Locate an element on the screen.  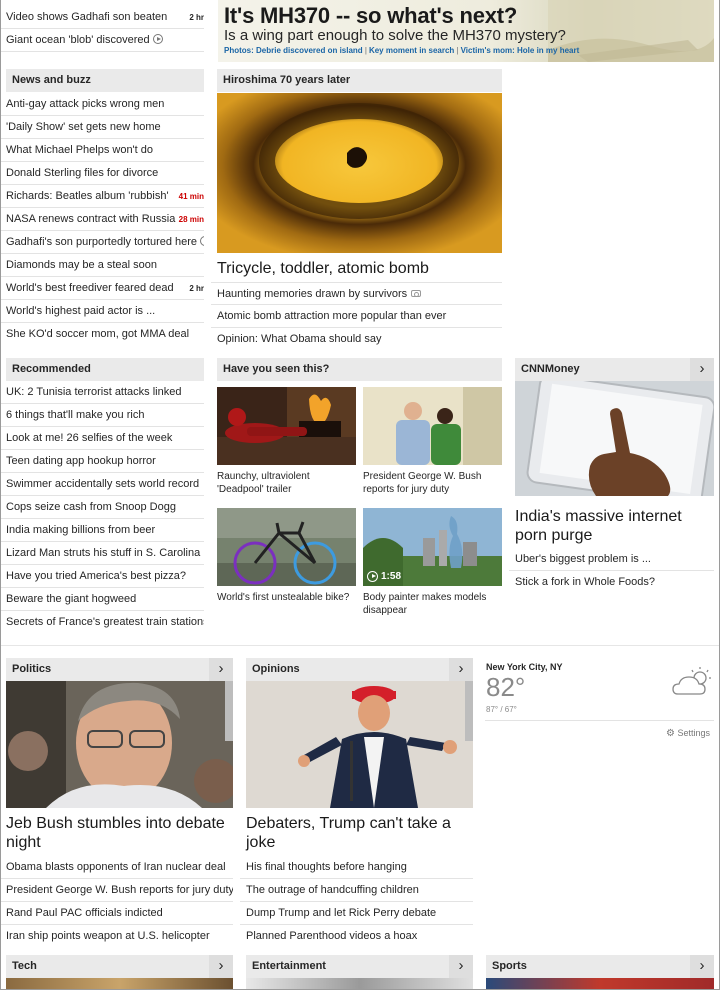
list-item: Donald Sterling files for divorce is located at coordinates (102, 173).